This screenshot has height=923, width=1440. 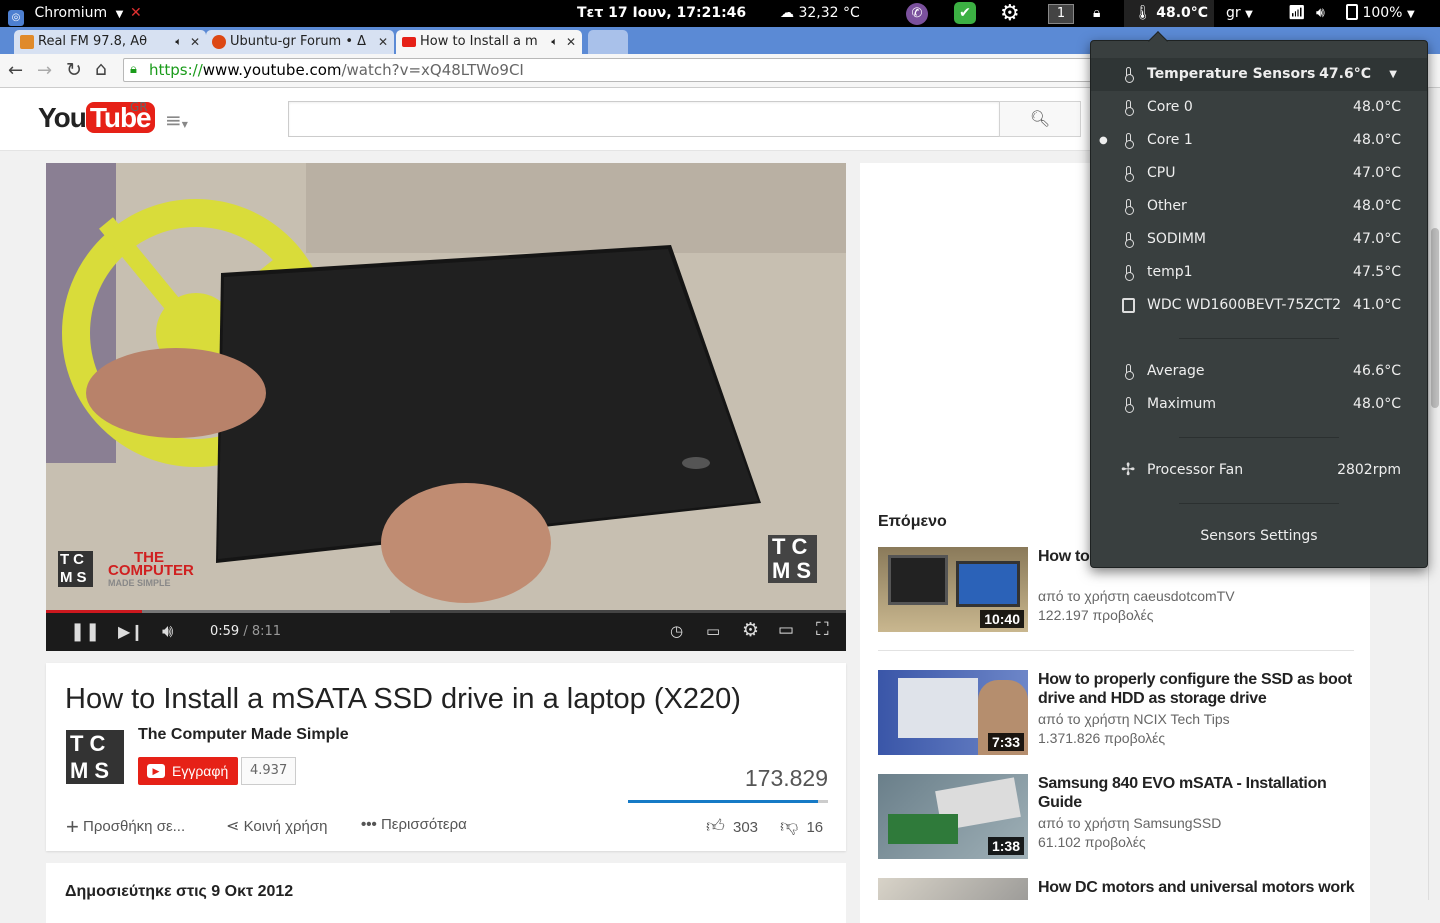 What do you see at coordinates (715, 826) in the screenshot?
I see `thumbs-up-icon: 👍︎` at bounding box center [715, 826].